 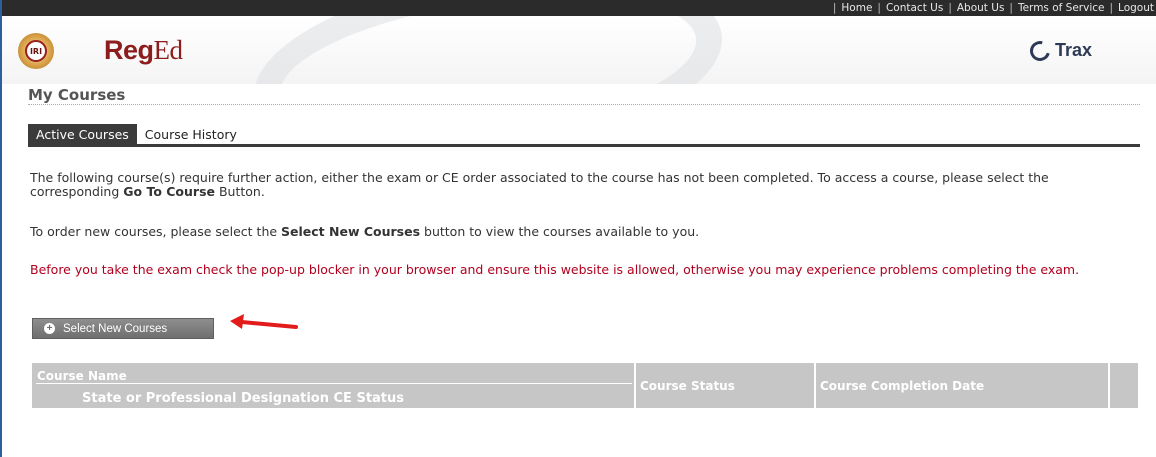 I want to click on brand-bold-text: Reg, so click(x=129, y=50).